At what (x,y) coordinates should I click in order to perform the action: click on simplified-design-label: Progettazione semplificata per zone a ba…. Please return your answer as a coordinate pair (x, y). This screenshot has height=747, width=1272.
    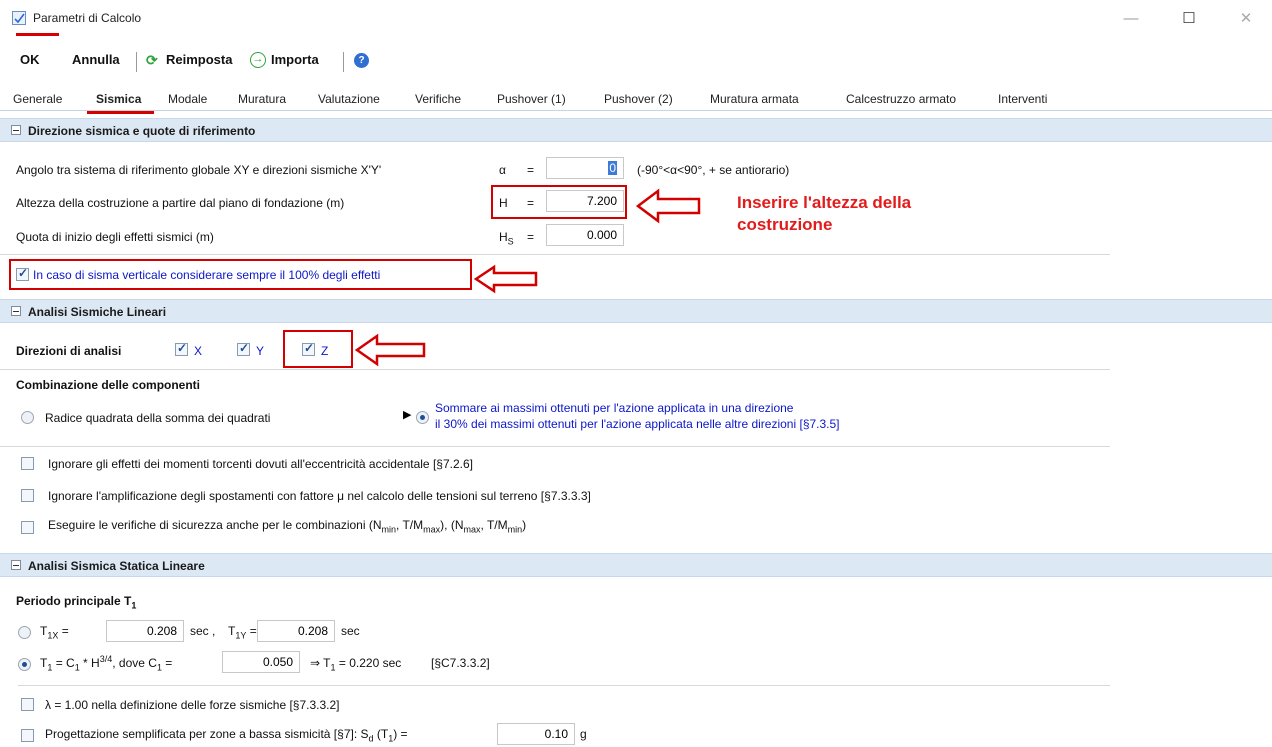
    Looking at the image, I should click on (226, 735).